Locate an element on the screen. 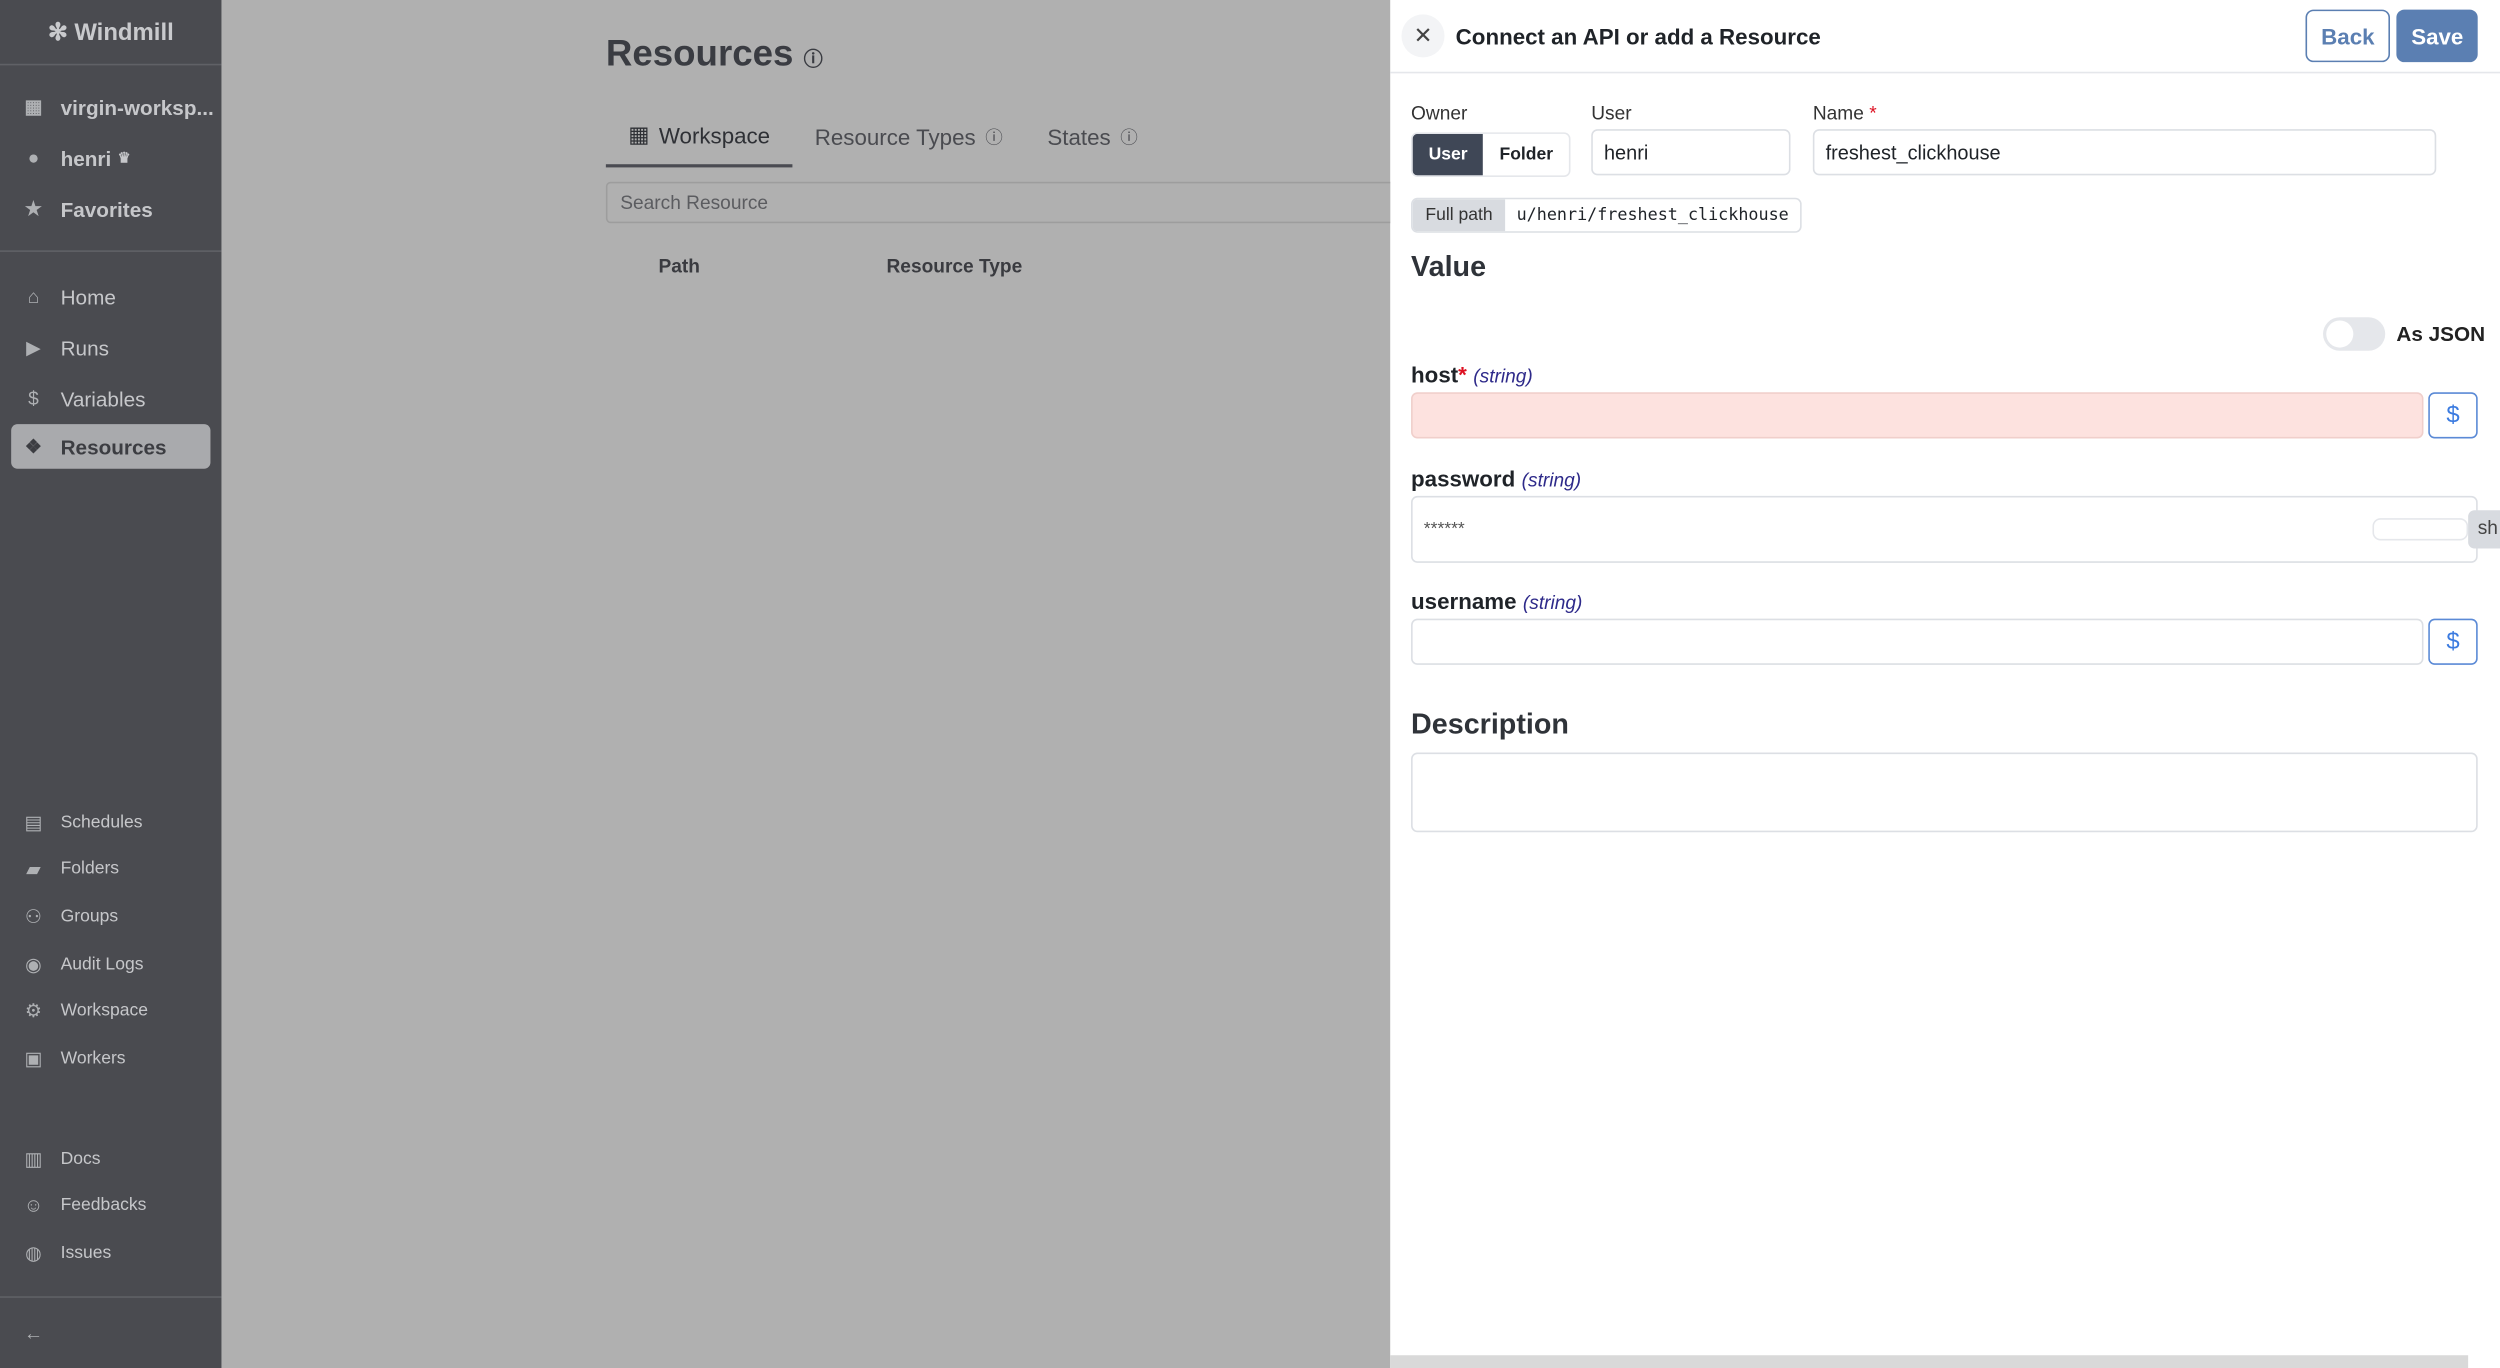 This screenshot has height=1368, width=2500. close-icon: ✕ is located at coordinates (1423, 35).